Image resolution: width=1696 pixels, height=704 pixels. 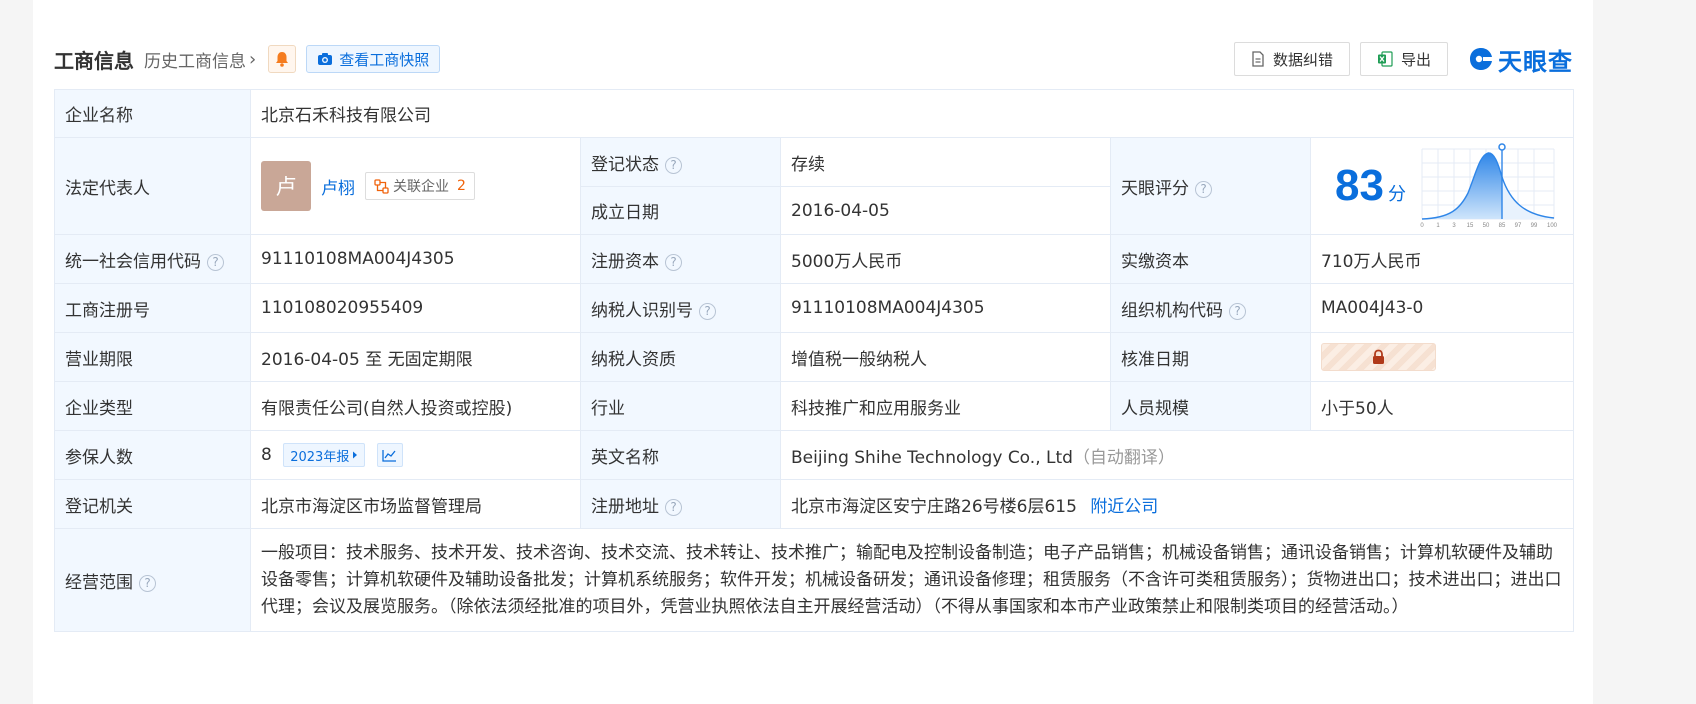 I want to click on paid-capital-label: 实缴资本, so click(x=1210, y=259).